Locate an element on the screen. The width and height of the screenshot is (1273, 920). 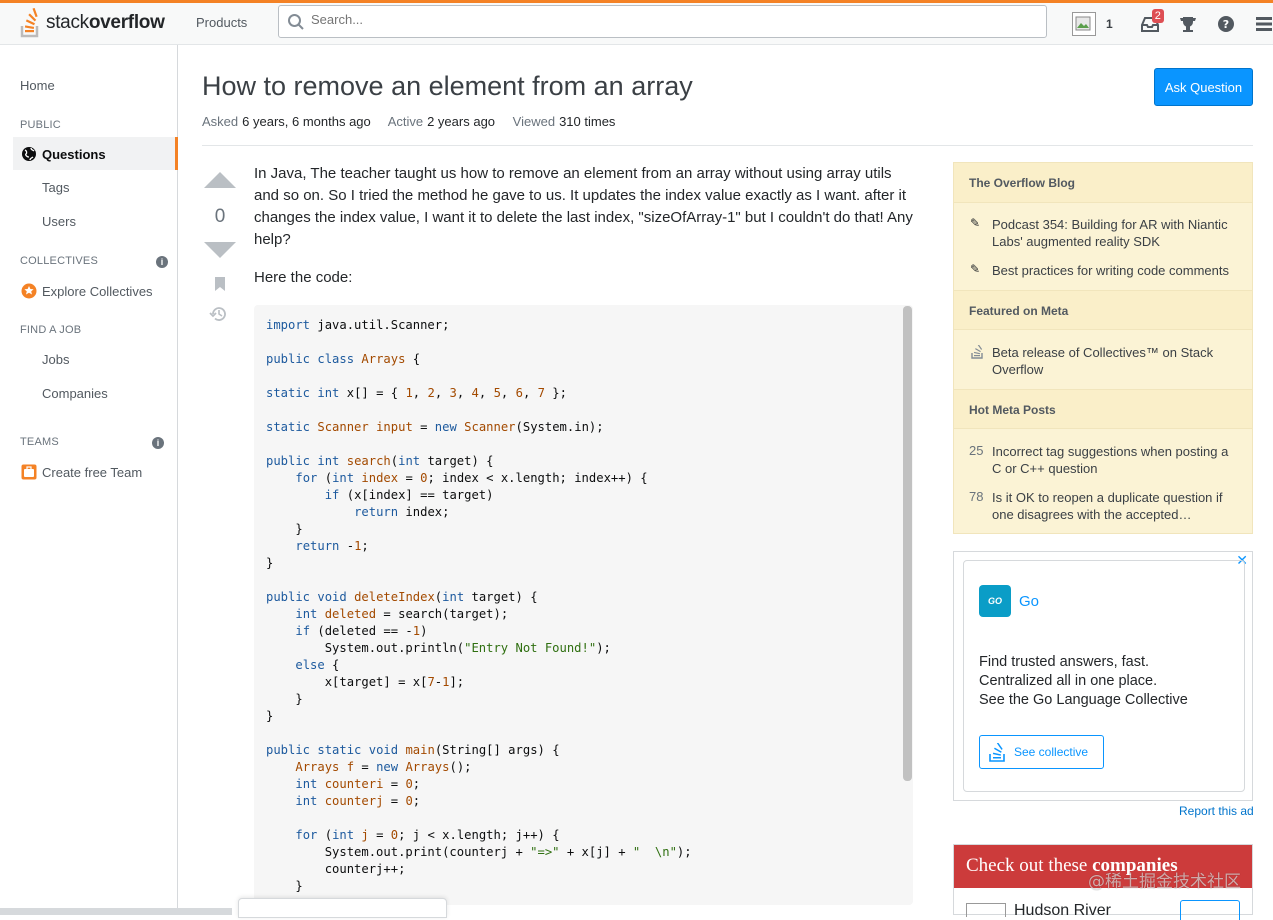
products-menu: Products is located at coordinates (221, 22).